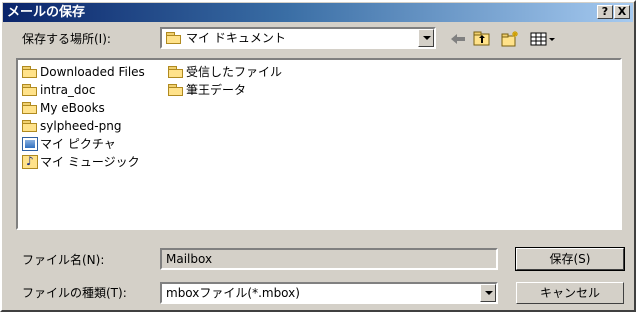 The image size is (640, 316). What do you see at coordinates (69, 144) in the screenshot?
I see `list-item: マイ ピクチャ` at bounding box center [69, 144].